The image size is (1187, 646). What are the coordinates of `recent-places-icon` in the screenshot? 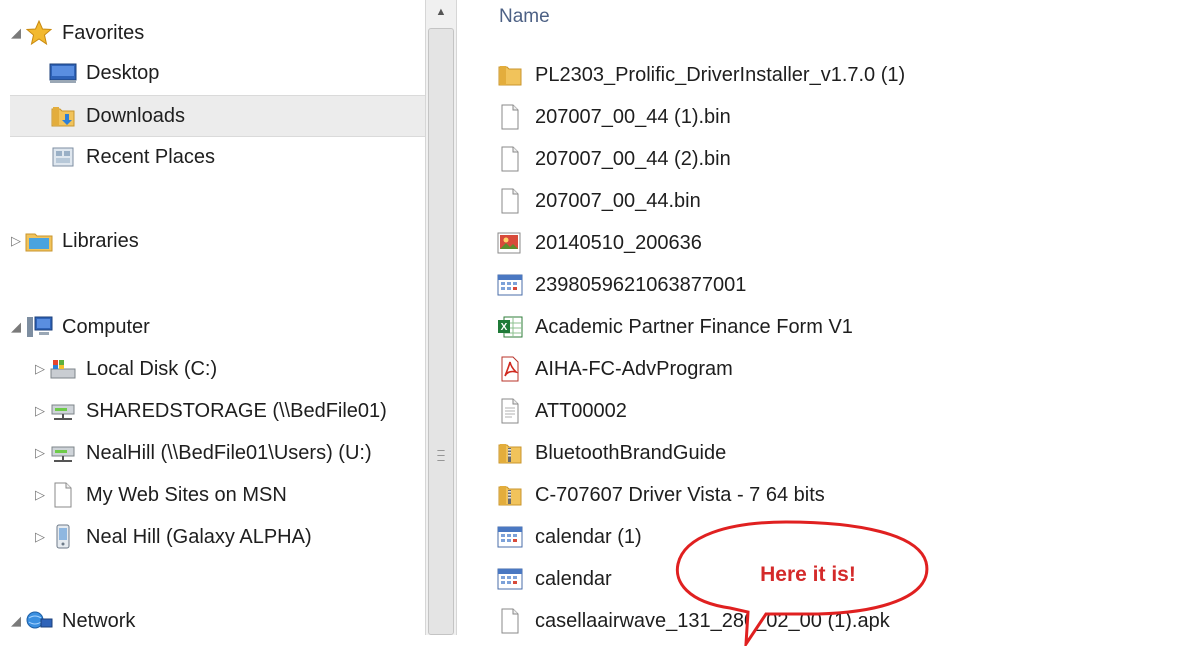 It's located at (63, 157).